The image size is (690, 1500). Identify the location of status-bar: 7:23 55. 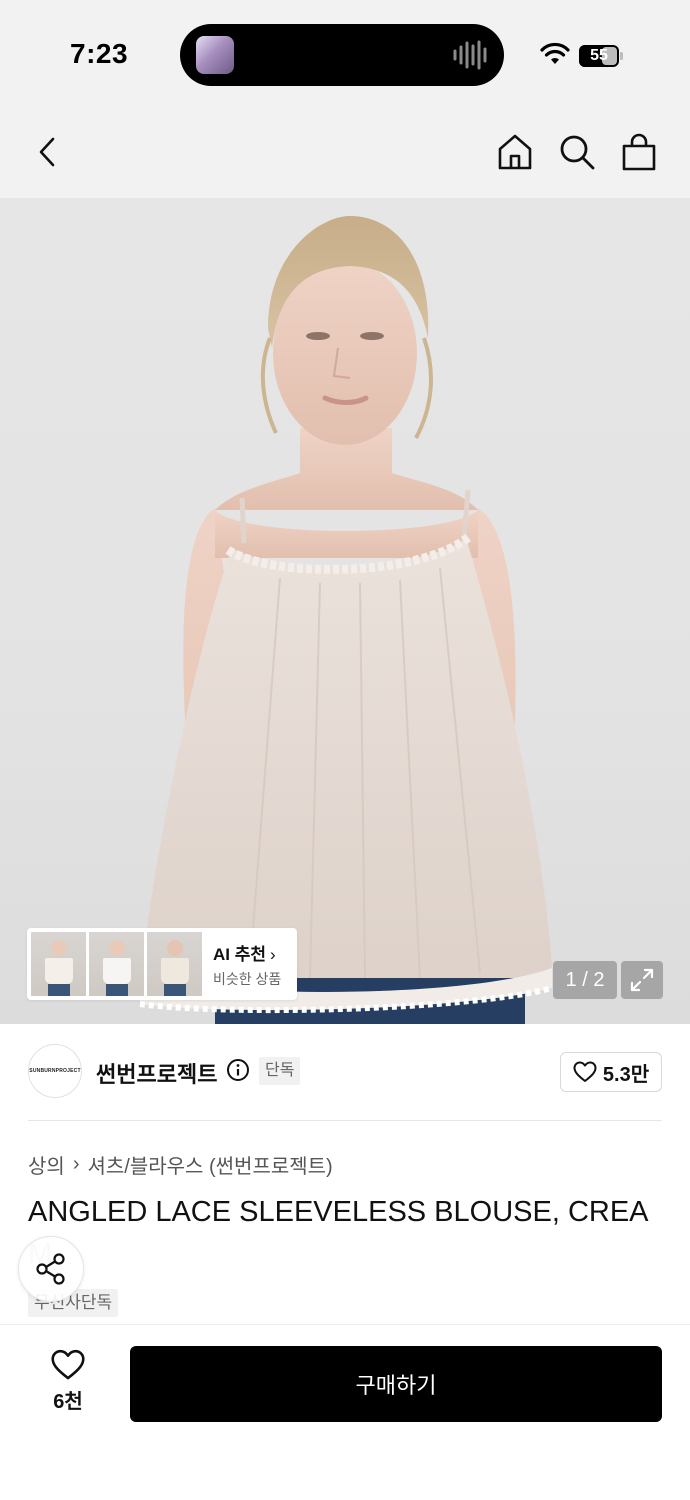
(345, 55).